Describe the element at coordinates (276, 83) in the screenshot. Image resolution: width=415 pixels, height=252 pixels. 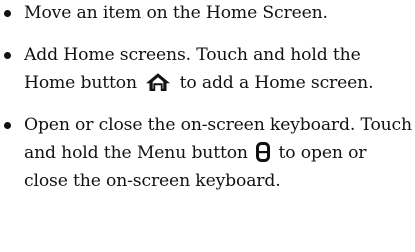
I see `item-text-after: to add a Home screen.` at that location.